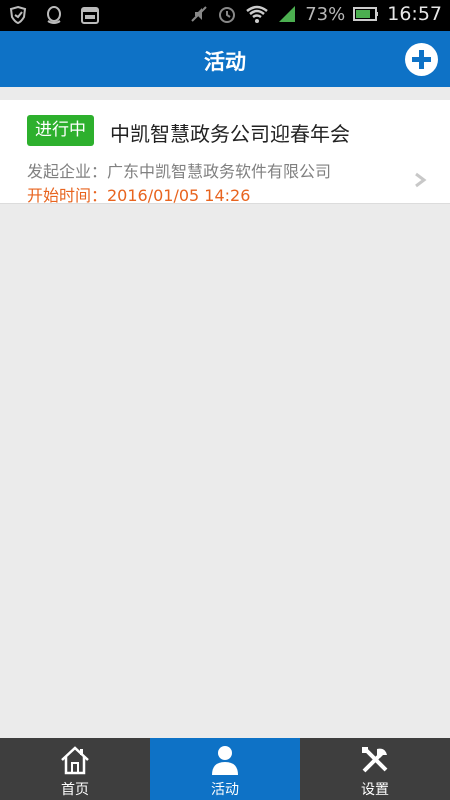  I want to click on bottom-navigation: 首页 活动 设置, so click(225, 769).